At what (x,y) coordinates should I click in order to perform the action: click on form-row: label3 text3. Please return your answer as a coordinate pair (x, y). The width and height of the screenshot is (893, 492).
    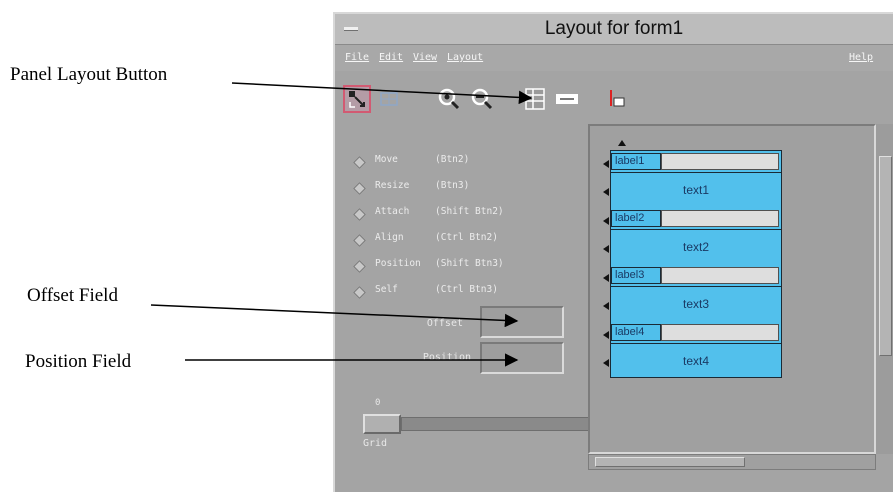
    Looking at the image, I should click on (696, 293).